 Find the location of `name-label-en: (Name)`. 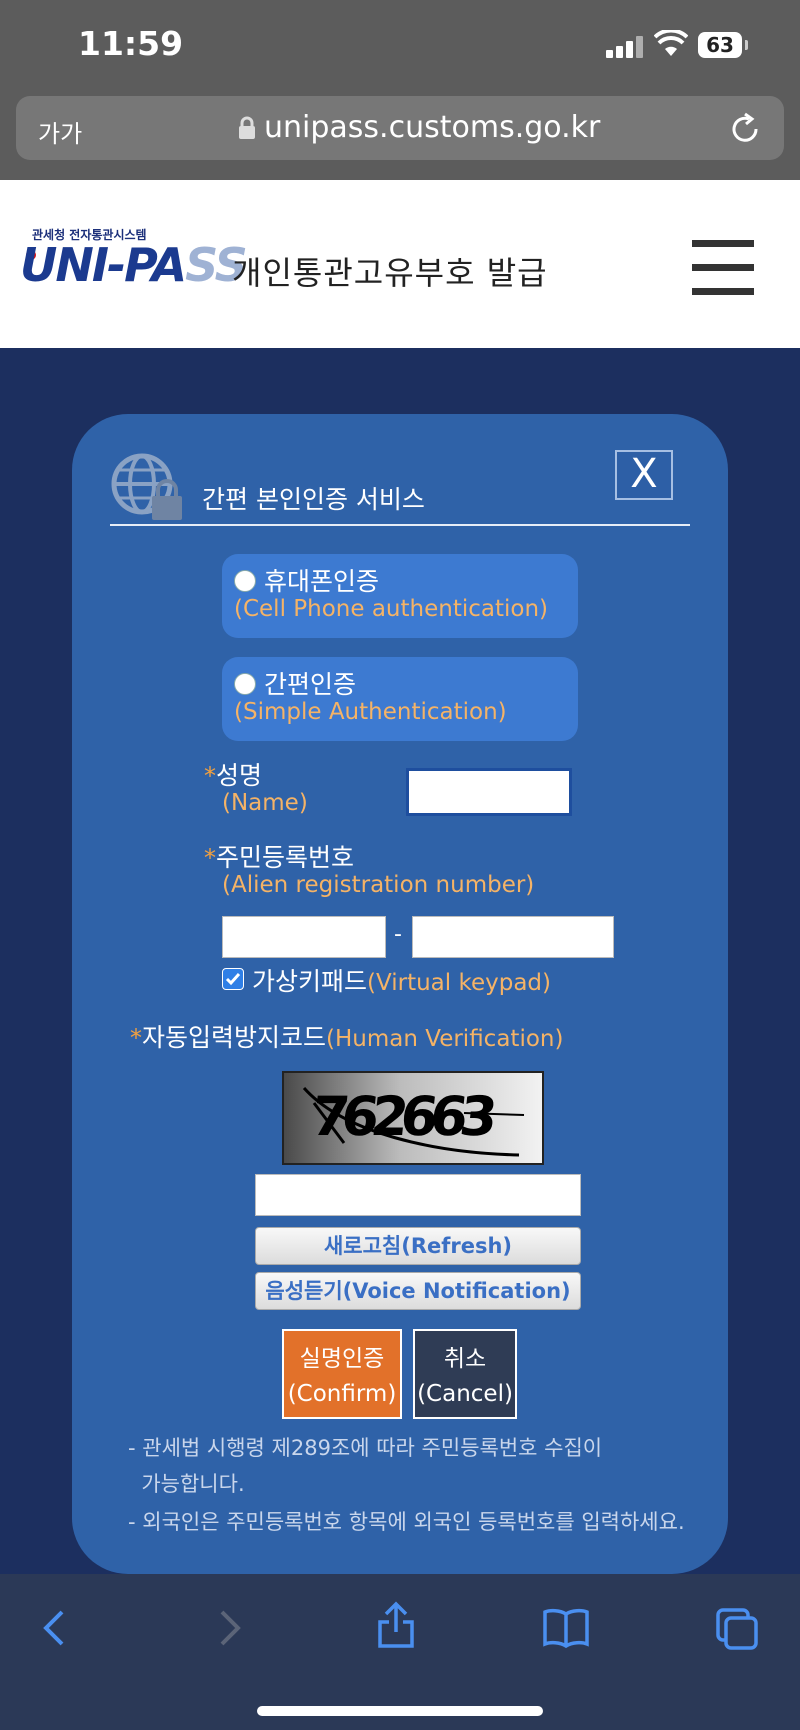

name-label-en: (Name) is located at coordinates (265, 803).